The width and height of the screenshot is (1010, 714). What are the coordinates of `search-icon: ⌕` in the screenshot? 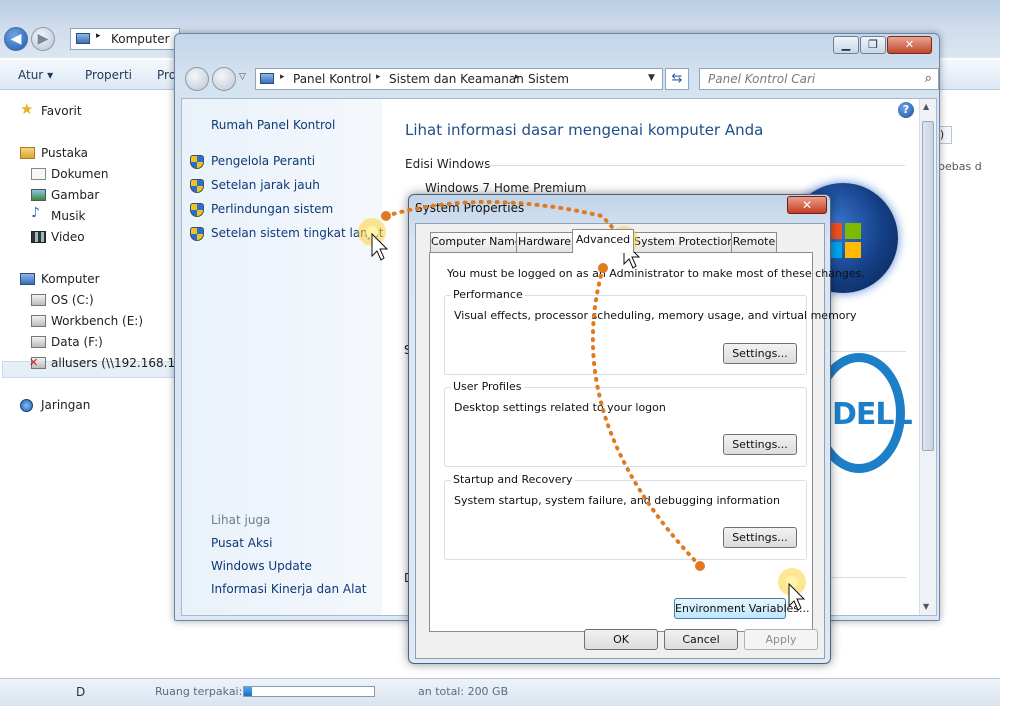 It's located at (928, 78).